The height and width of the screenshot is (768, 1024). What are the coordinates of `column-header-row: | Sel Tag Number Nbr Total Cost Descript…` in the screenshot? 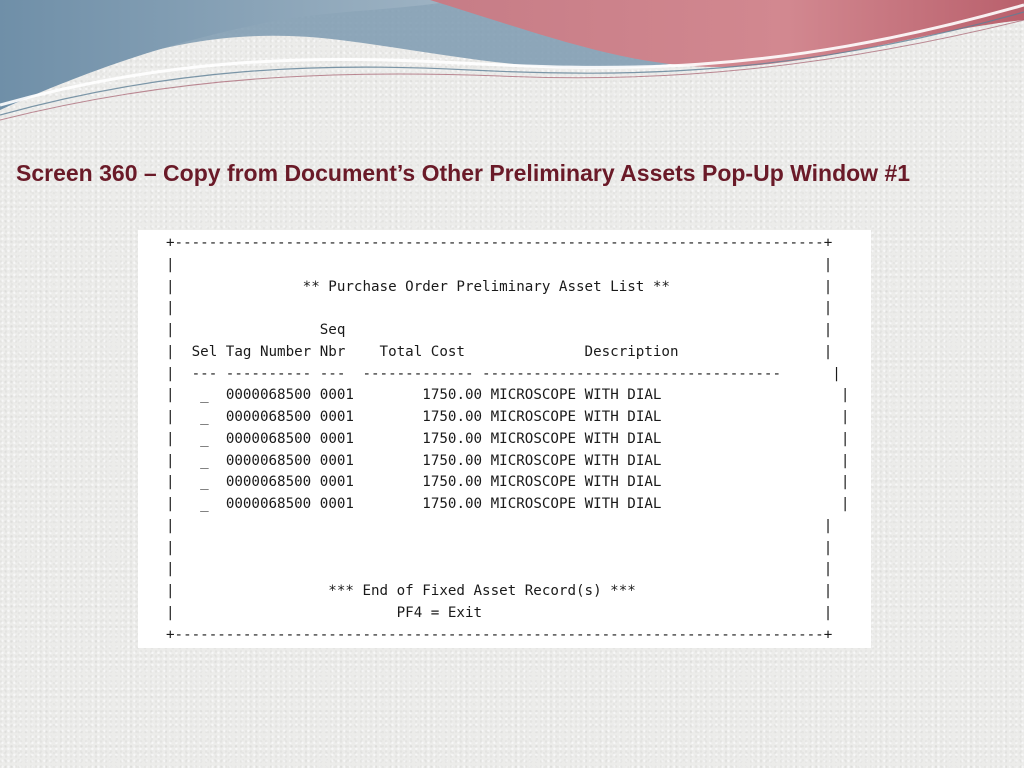 It's located at (499, 351).